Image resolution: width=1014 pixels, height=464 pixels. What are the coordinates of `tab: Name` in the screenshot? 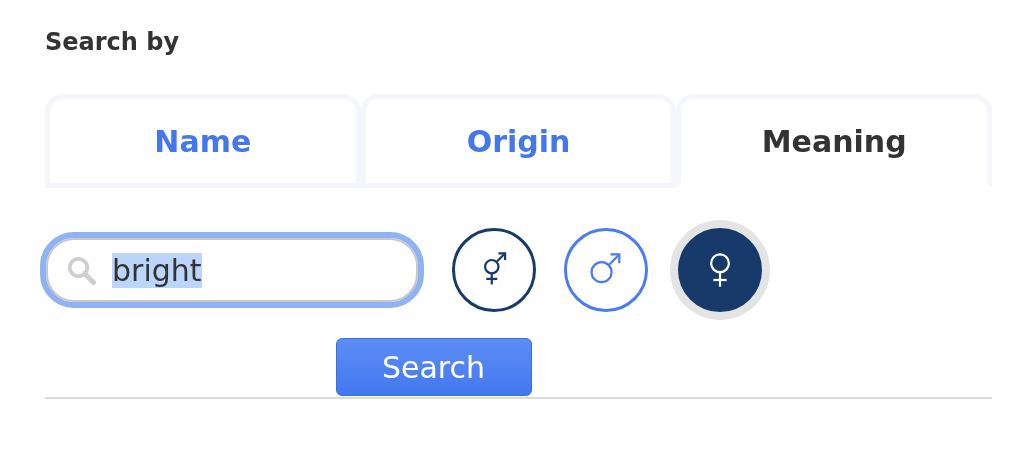 It's located at (203, 141).